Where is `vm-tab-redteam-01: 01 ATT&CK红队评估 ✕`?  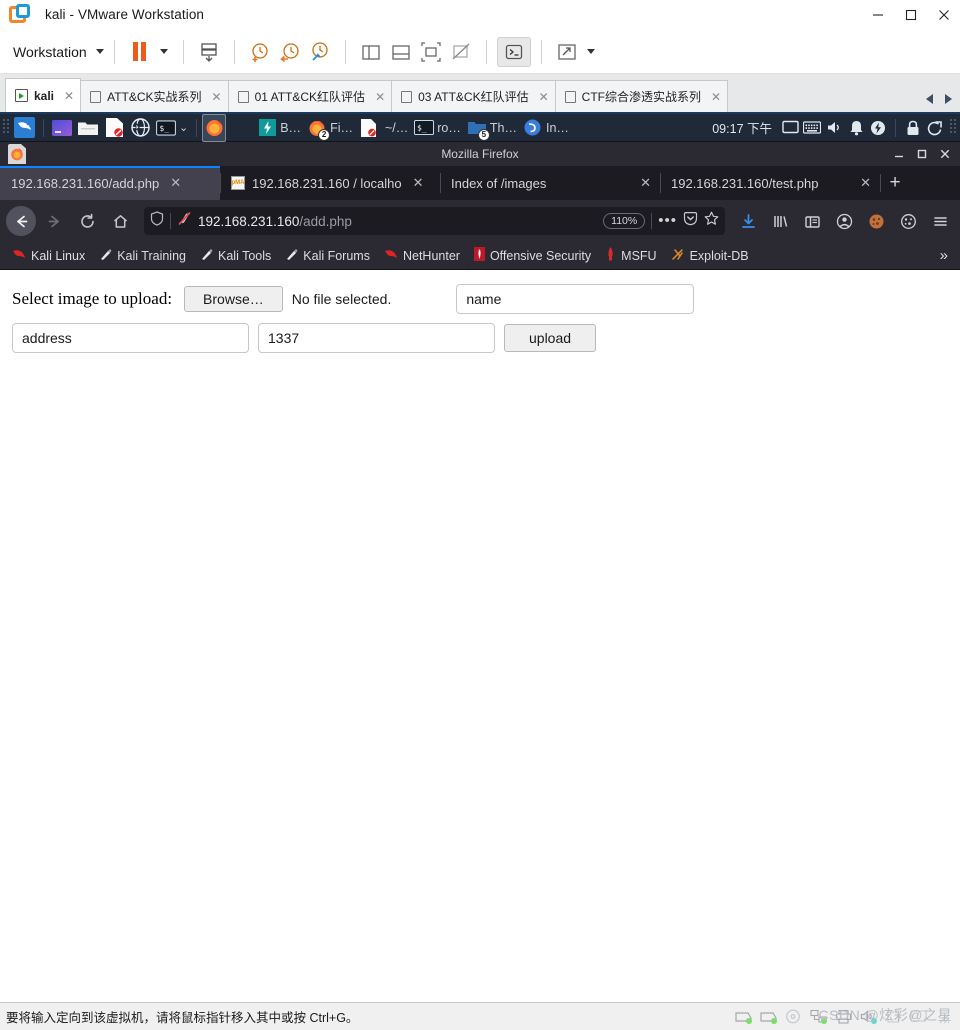
vm-tab-redteam-01: 01 ATT&CK红队评估 ✕ is located at coordinates (310, 96).